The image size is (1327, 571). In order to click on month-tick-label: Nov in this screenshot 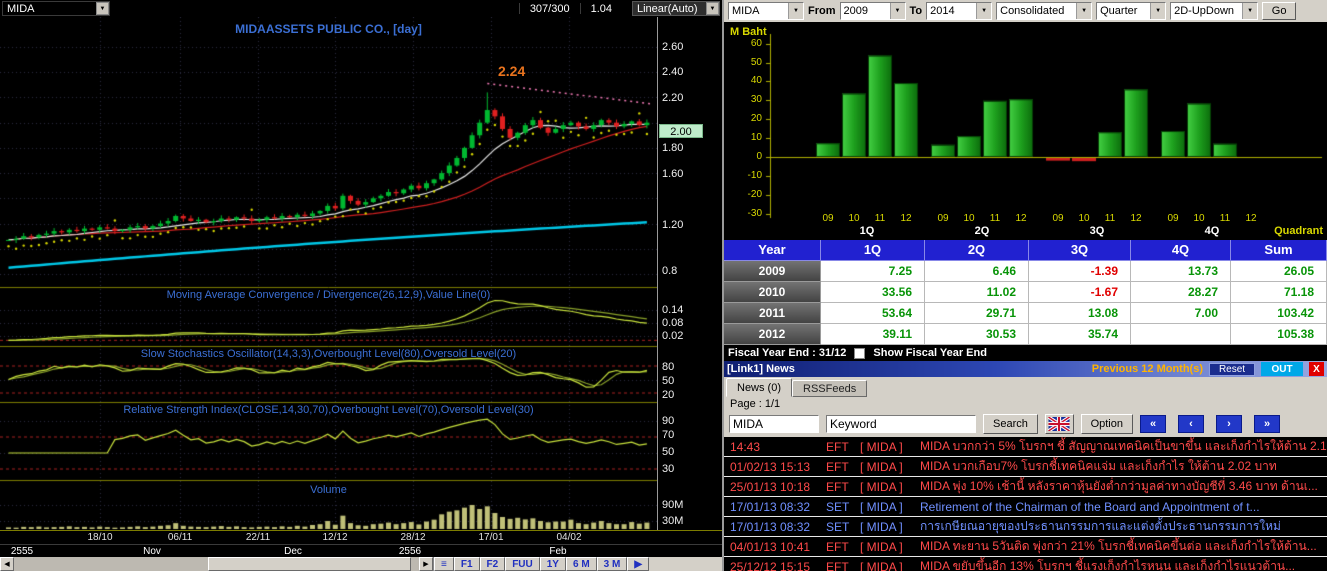, I will do `click(152, 551)`.